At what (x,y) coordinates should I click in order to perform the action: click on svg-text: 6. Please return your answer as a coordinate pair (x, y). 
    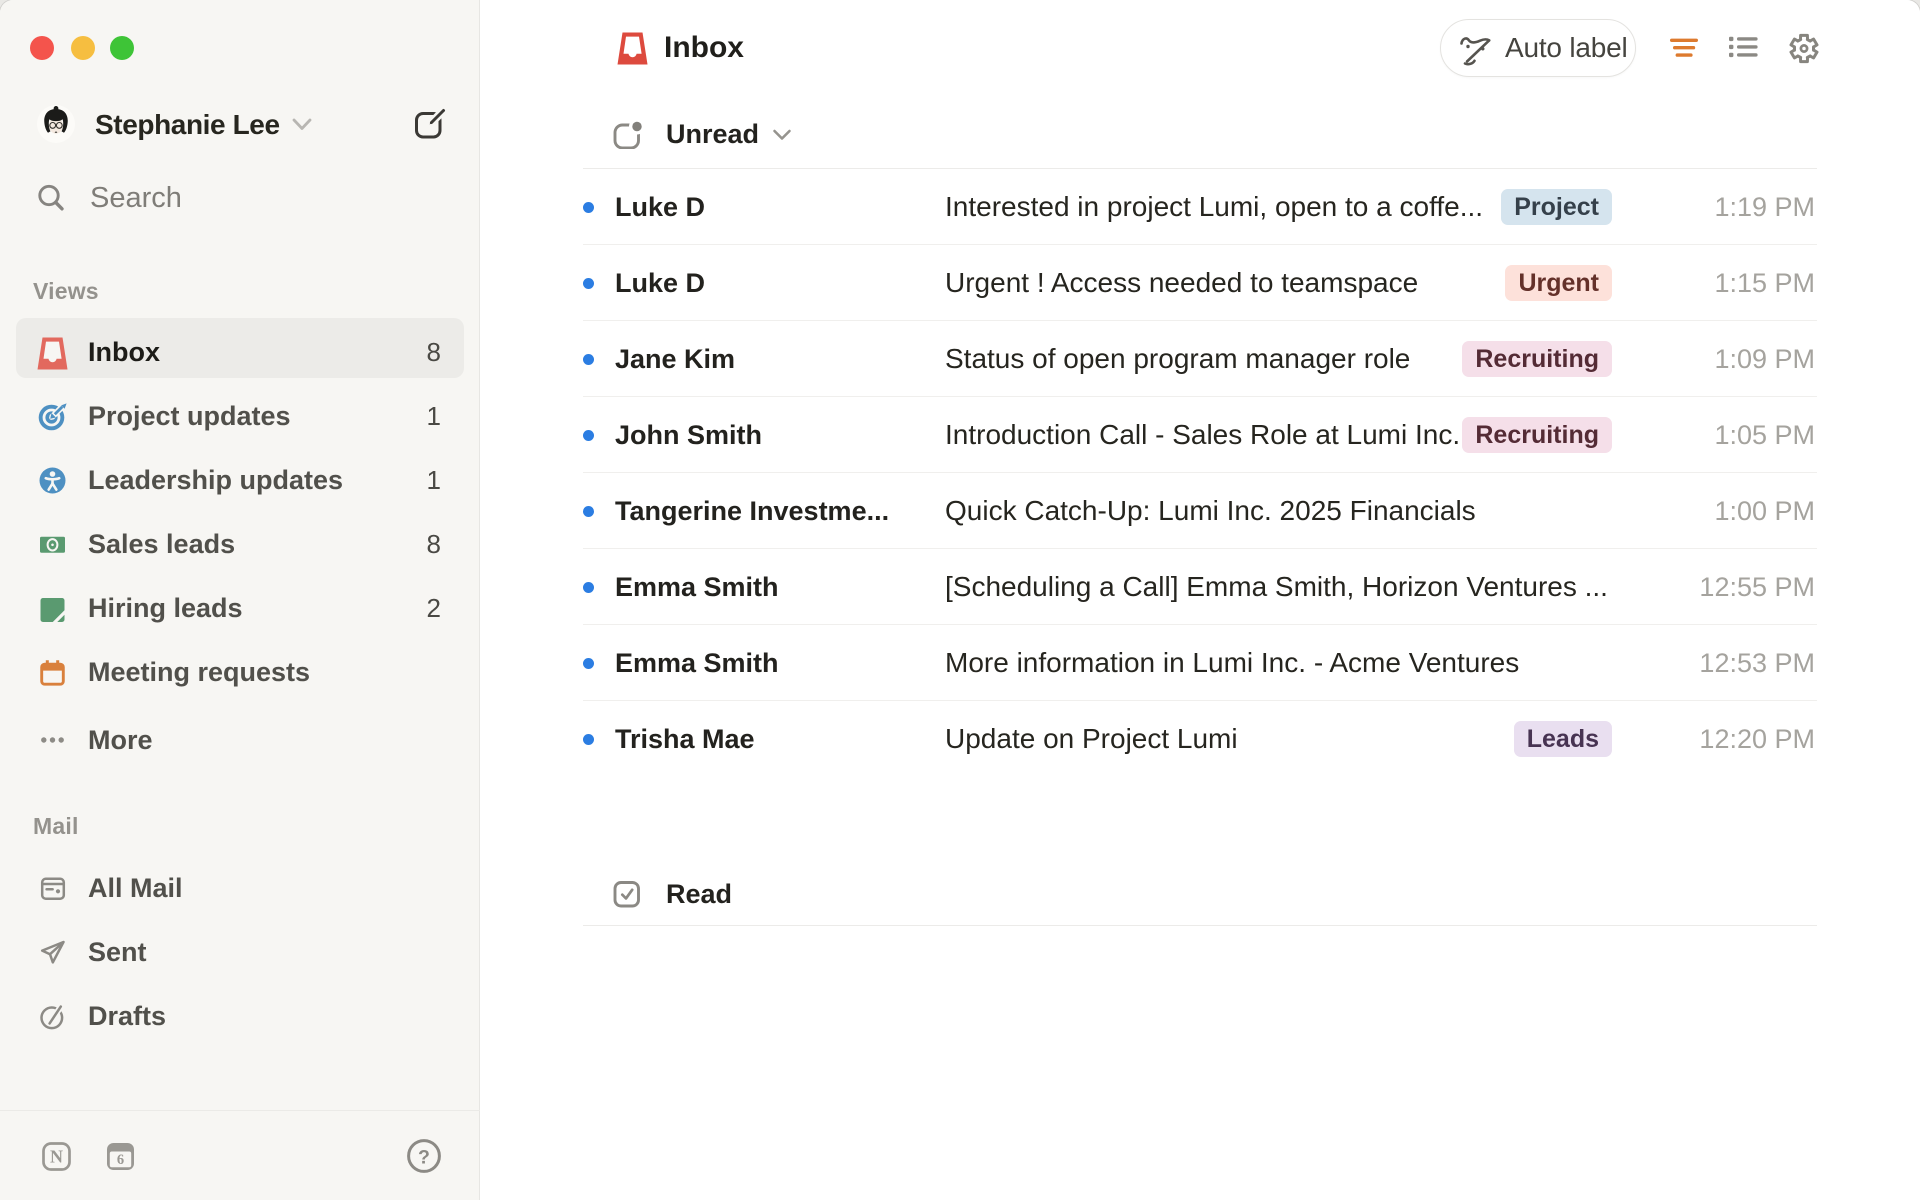
    Looking at the image, I should click on (120, 1160).